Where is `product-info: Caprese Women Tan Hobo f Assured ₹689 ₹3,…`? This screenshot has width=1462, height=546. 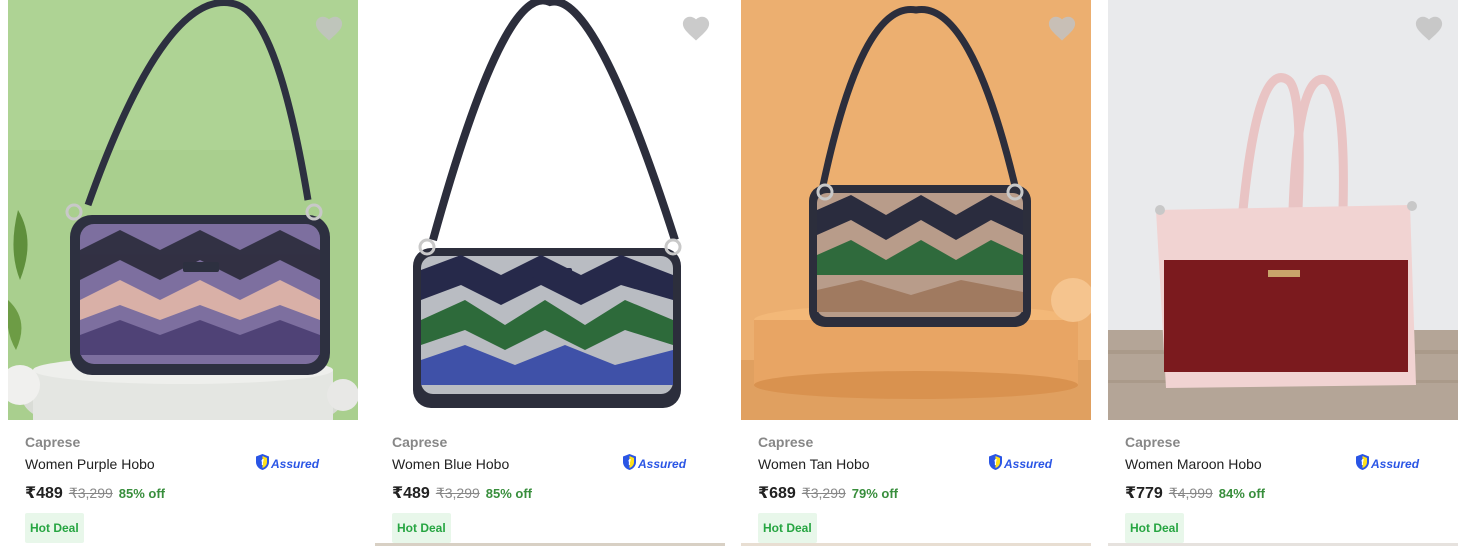
product-info: Caprese Women Tan Hobo f Assured ₹689 ₹3,… is located at coordinates (918, 488).